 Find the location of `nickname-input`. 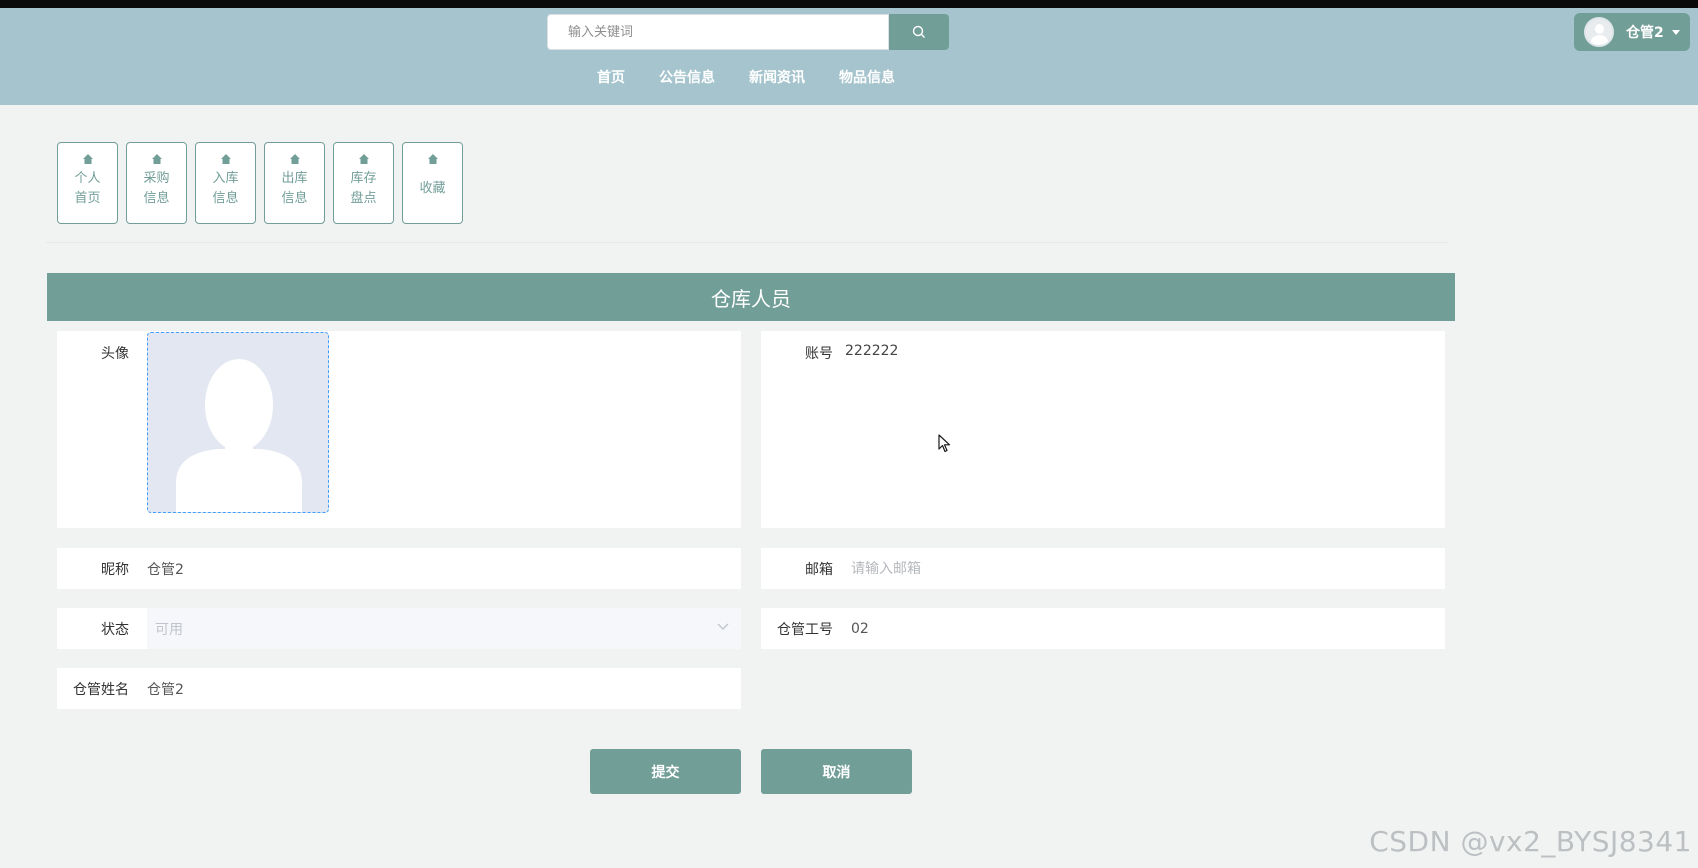

nickname-input is located at coordinates (444, 568).